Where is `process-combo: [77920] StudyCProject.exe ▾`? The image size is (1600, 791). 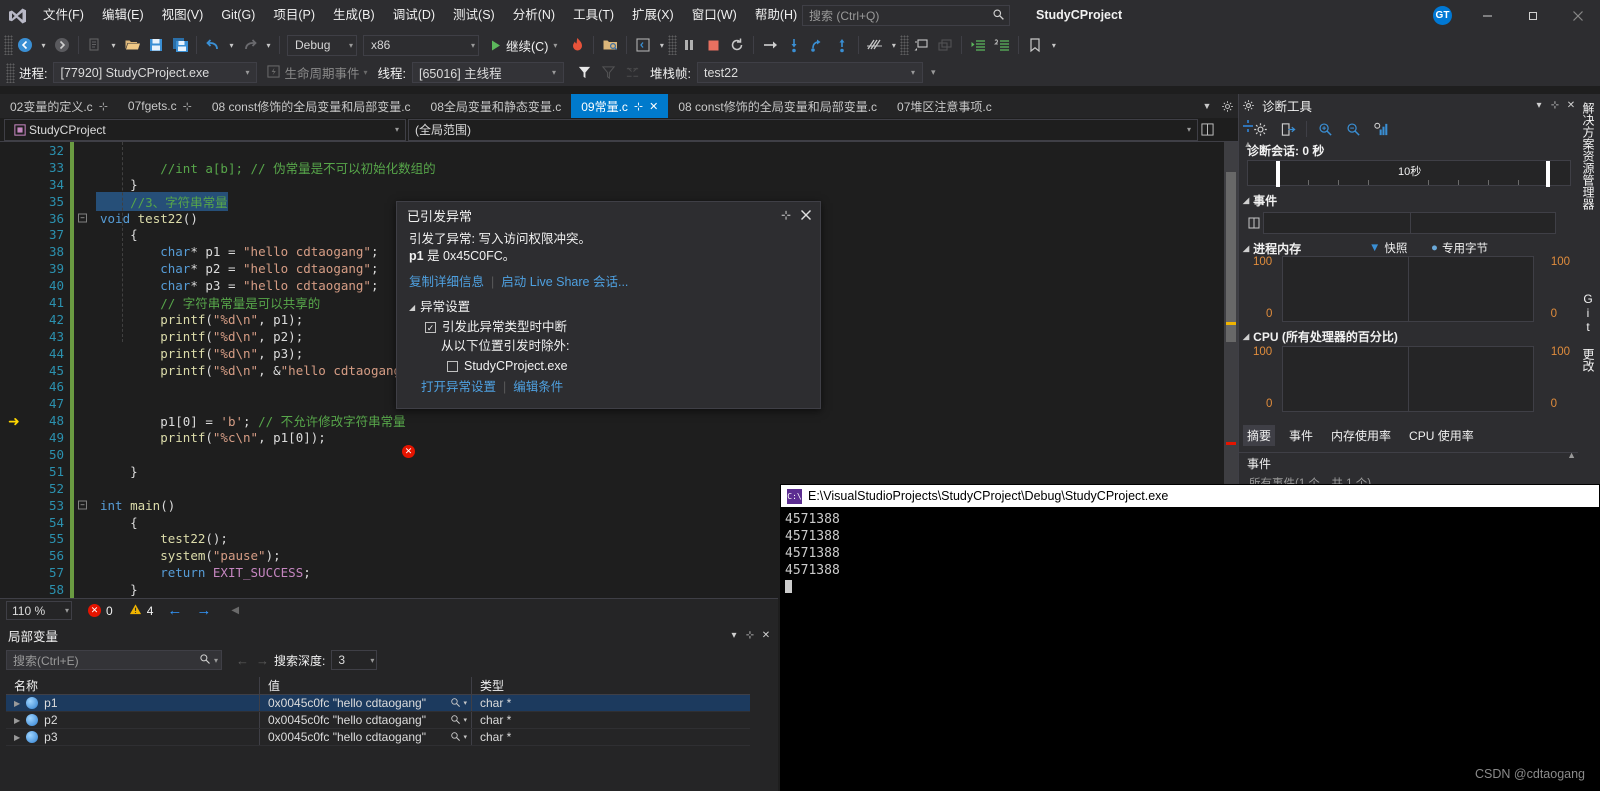 process-combo: [77920] StudyCProject.exe ▾ is located at coordinates (155, 72).